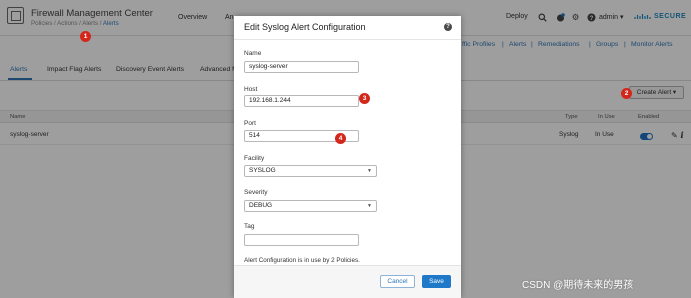  I want to click on name-label: Name, so click(253, 53).